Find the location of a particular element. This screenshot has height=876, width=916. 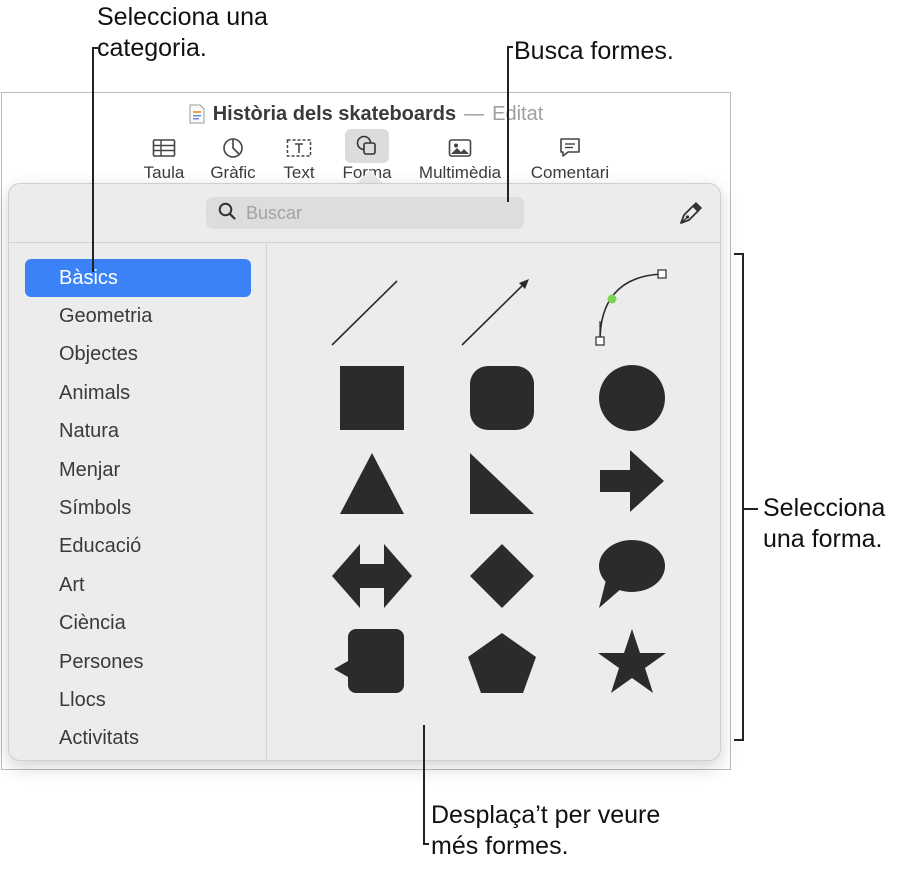

category-art: Art is located at coordinates (138, 585).